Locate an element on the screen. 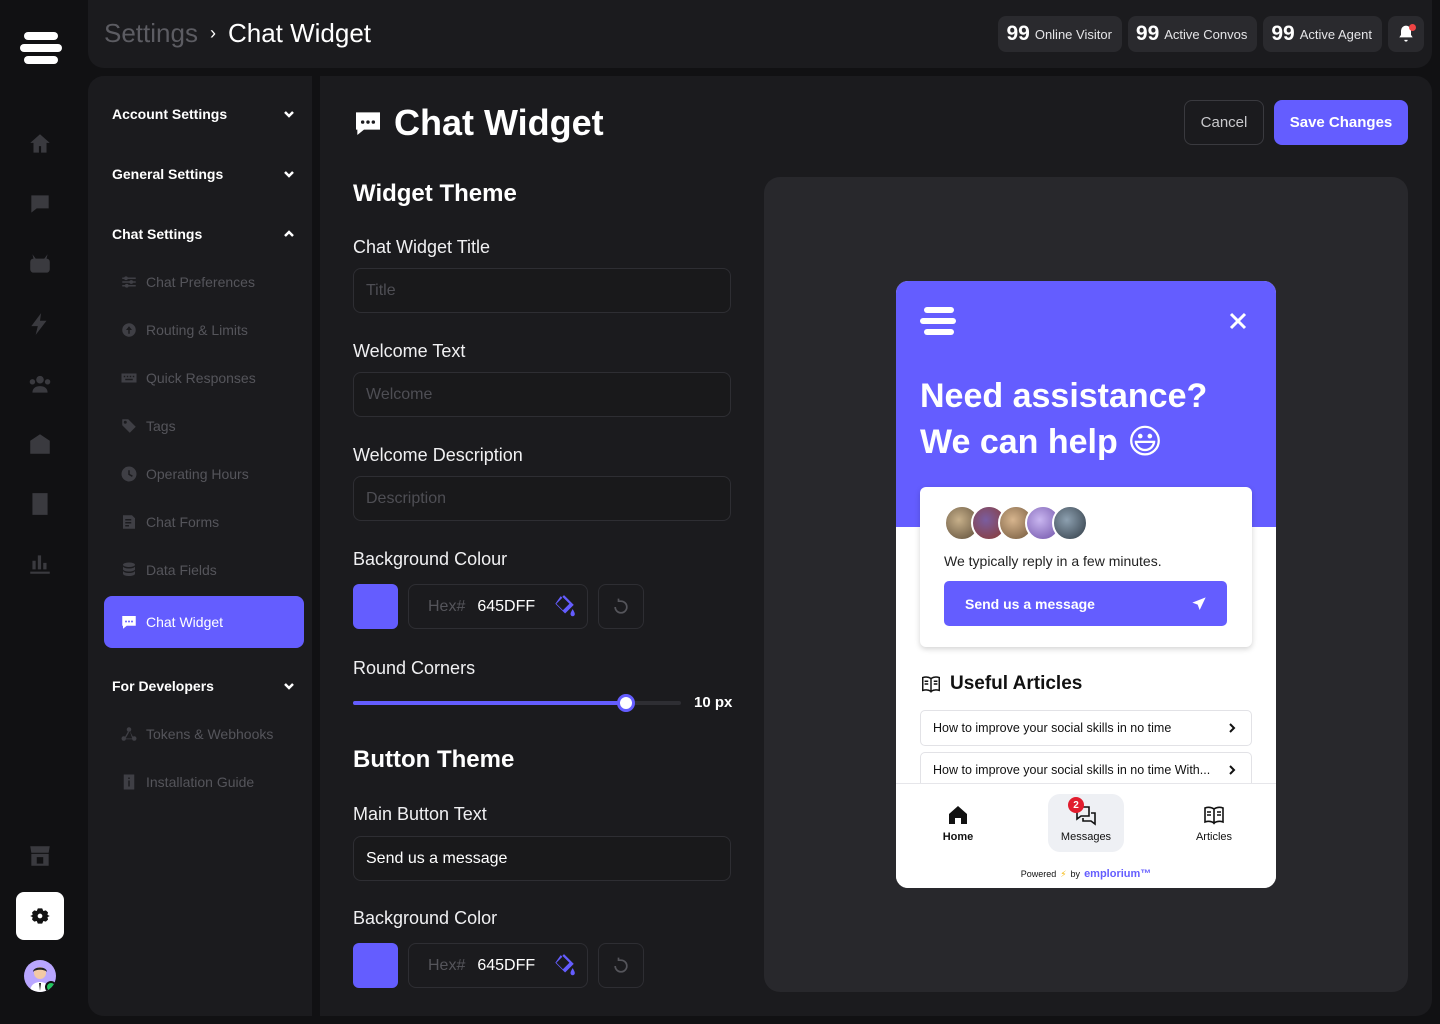  nav-item-label: Operating Hours is located at coordinates (197, 474).